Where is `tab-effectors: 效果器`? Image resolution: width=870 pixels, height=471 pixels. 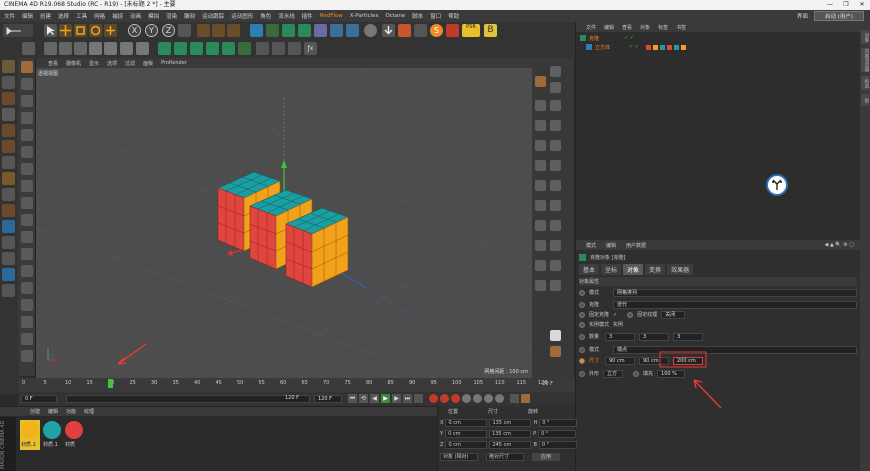 tab-effectors: 效果器 is located at coordinates (680, 269).